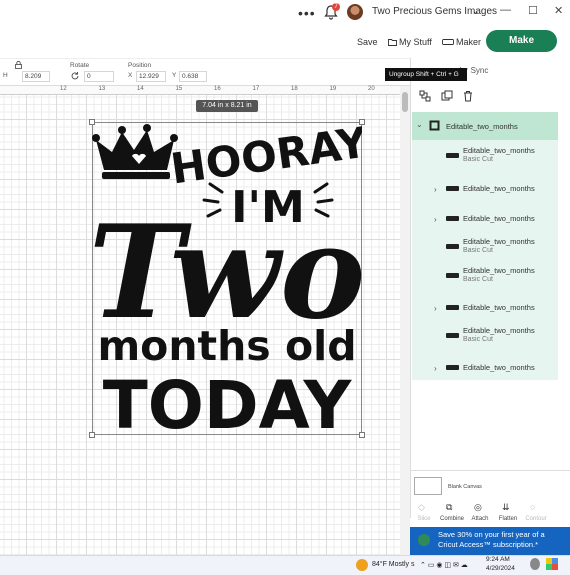 This screenshot has width=570, height=575. Describe the element at coordinates (228, 401) in the screenshot. I see `design-text-today: TODAY` at that location.